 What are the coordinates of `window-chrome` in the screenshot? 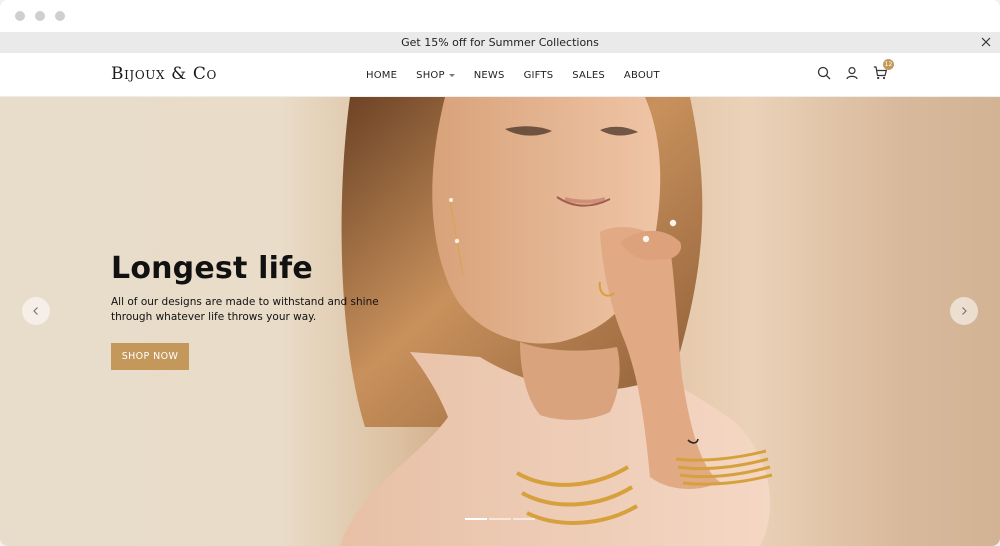 It's located at (500, 16).